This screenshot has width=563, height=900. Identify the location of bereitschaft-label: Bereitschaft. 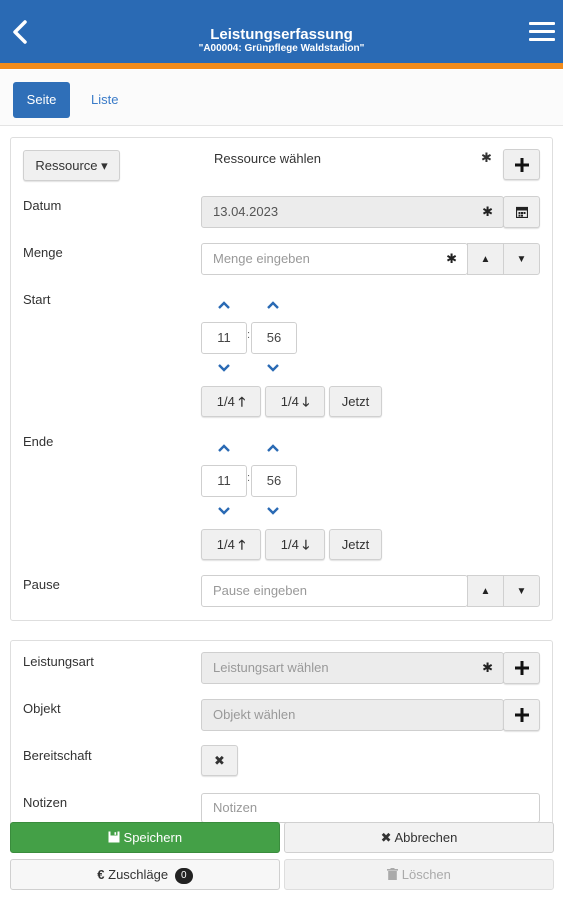
(57, 755).